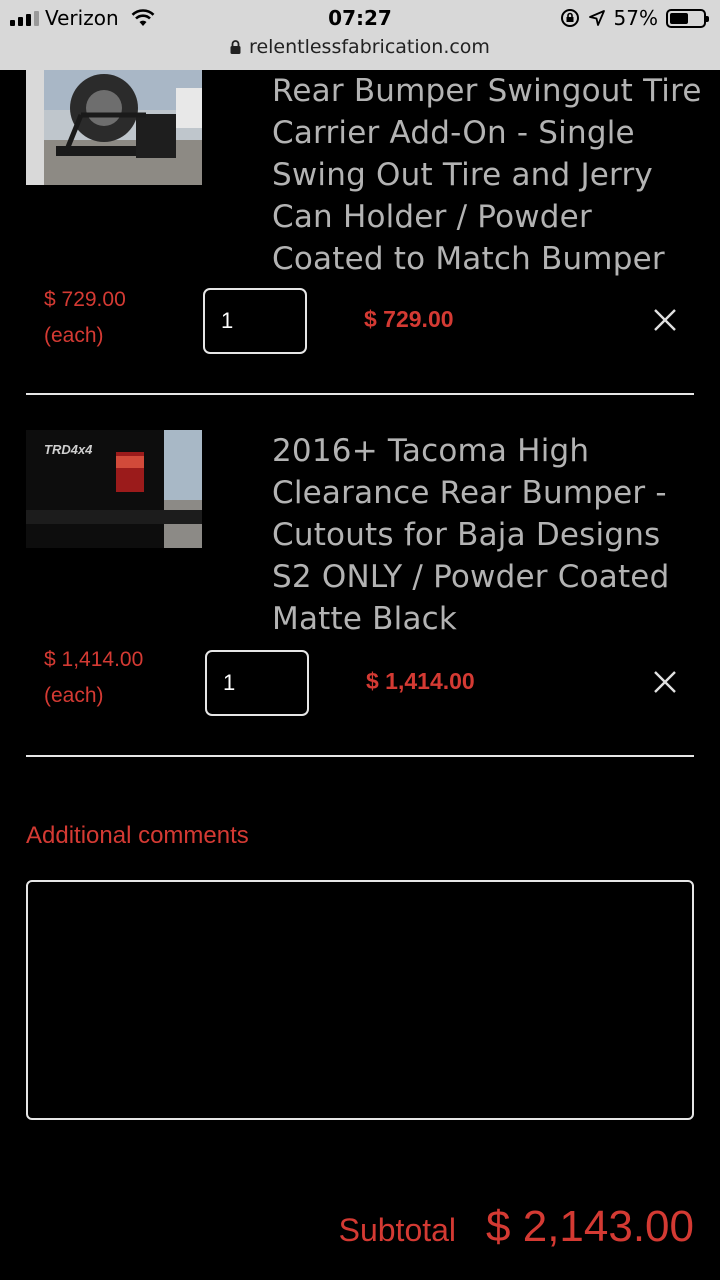 Image resolution: width=720 pixels, height=1280 pixels. Describe the element at coordinates (369, 47) in the screenshot. I see `url-text: relentlessfabrication.com` at that location.